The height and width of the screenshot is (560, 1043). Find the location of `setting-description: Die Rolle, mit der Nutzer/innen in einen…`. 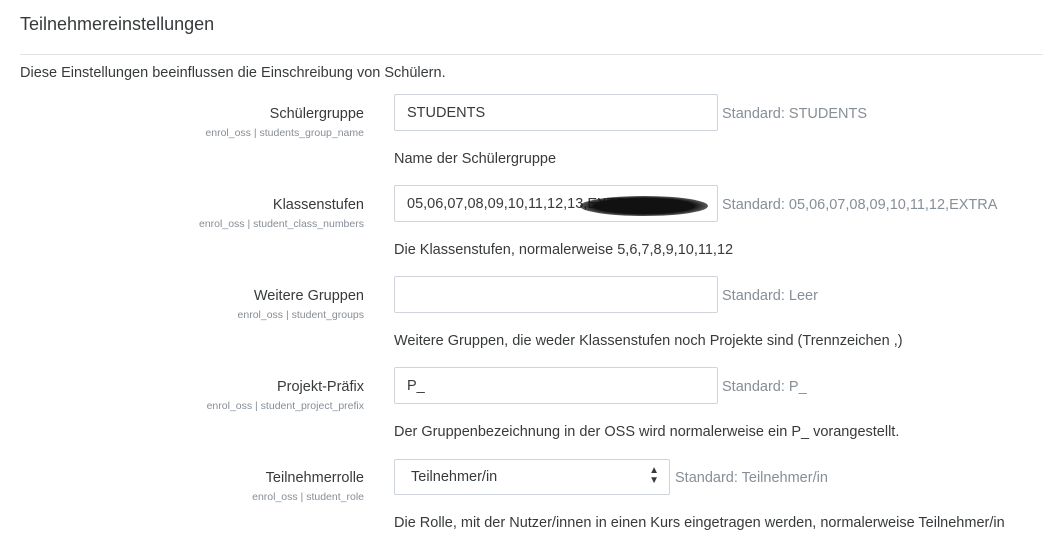

setting-description: Die Rolle, mit der Nutzer/innen in einen… is located at coordinates (699, 523).